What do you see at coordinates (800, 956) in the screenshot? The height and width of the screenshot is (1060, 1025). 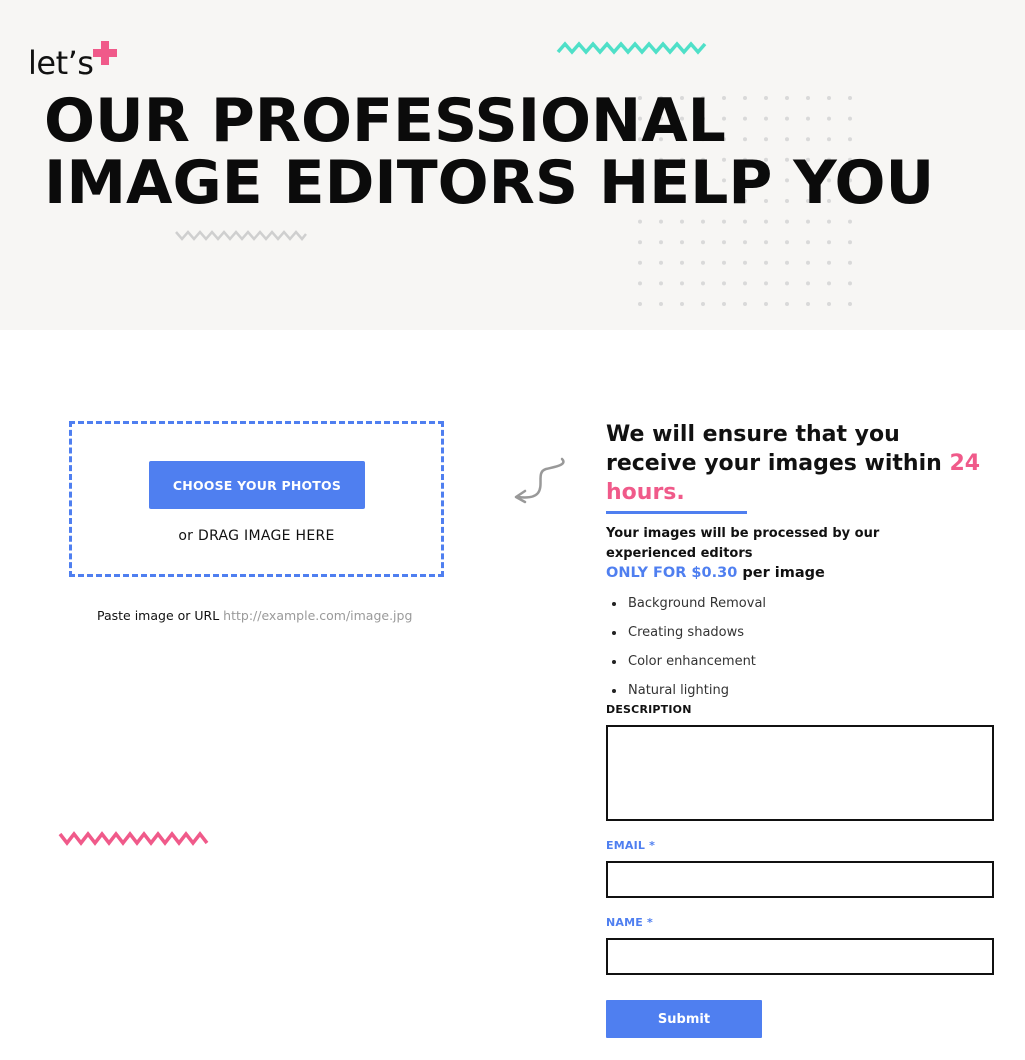 I see `name-field` at bounding box center [800, 956].